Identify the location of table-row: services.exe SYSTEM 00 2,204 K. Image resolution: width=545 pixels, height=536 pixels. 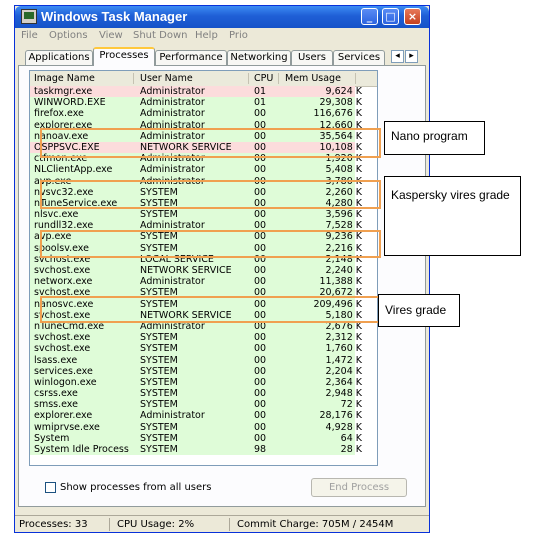
(203, 371).